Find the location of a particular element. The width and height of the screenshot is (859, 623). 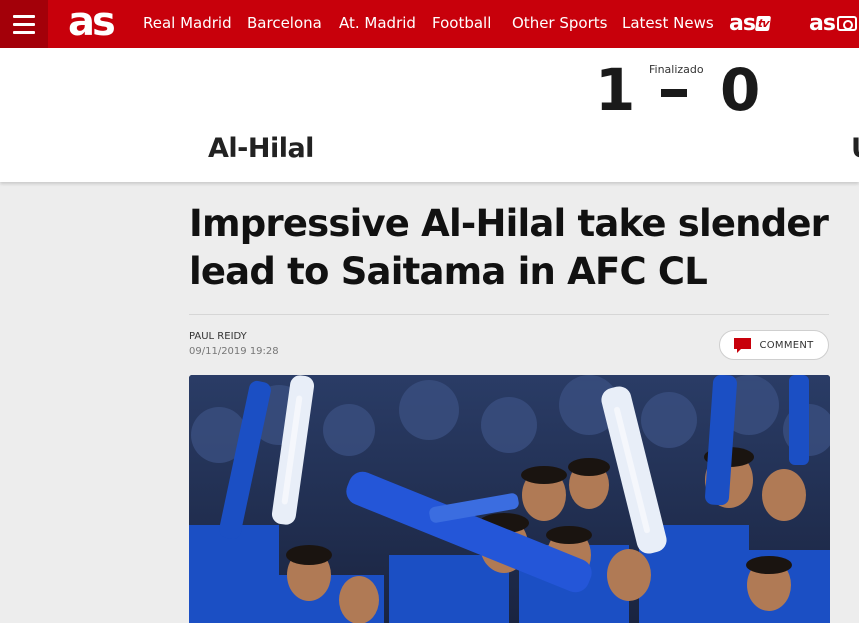

hamburger-menu-icon is located at coordinates (24, 24).